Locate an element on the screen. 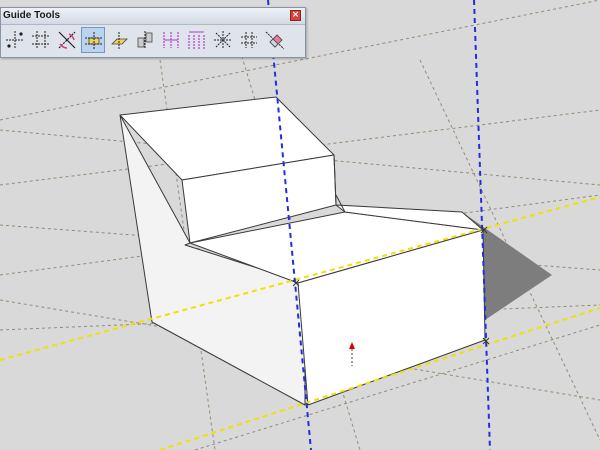 The width and height of the screenshot is (600, 450). perpendicular-guides-icon is located at coordinates (15, 40).